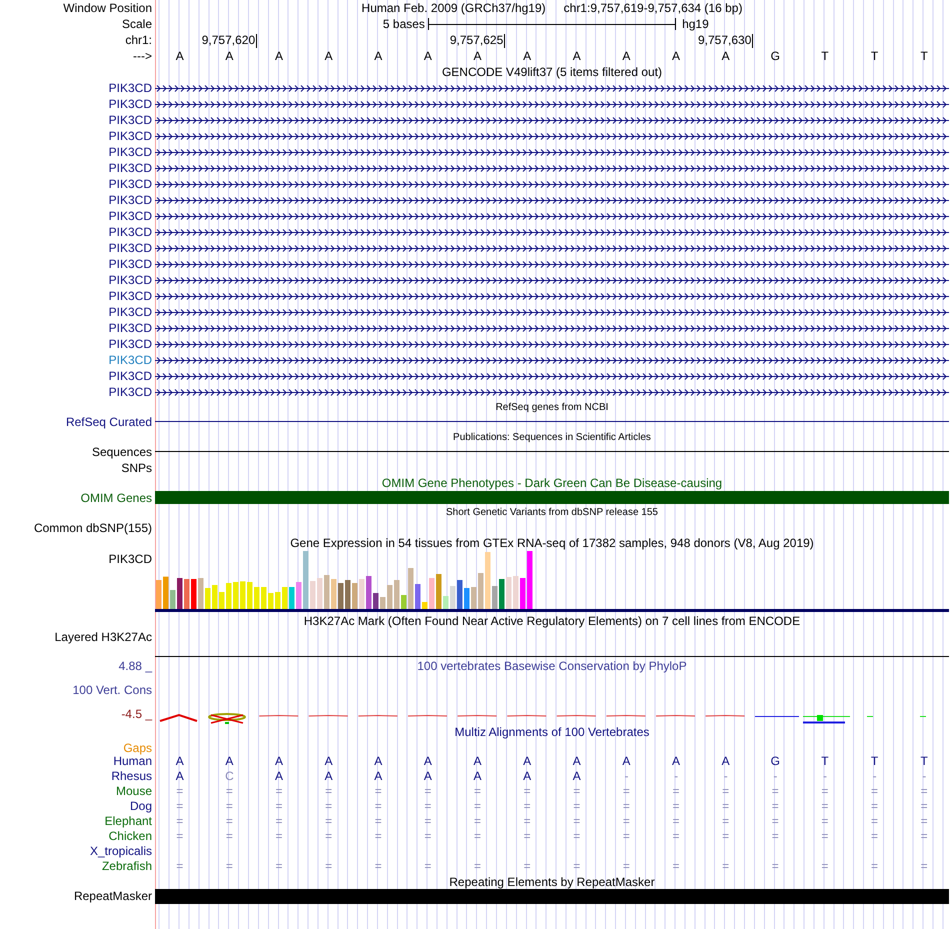  What do you see at coordinates (136, 714) in the screenshot?
I see `axis-min-label: -4.5 _` at bounding box center [136, 714].